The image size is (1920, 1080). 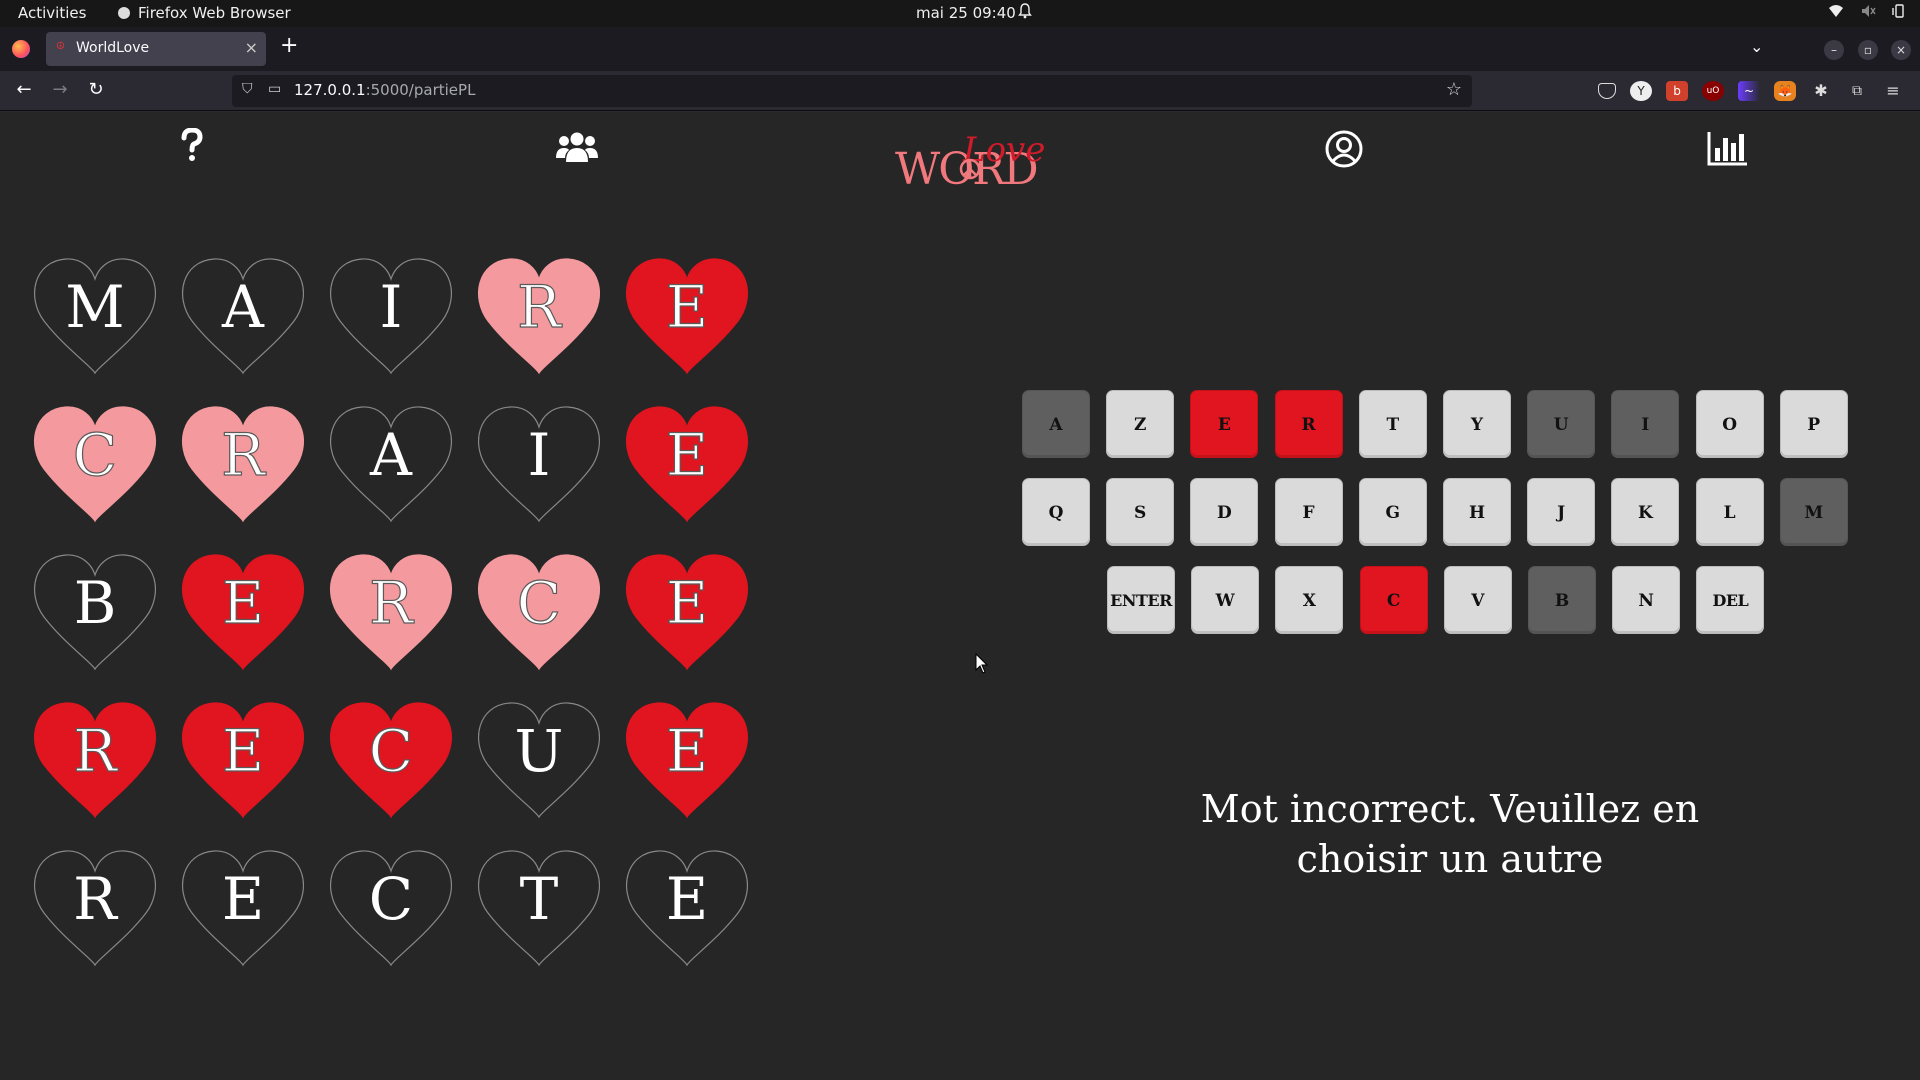 What do you see at coordinates (1393, 600) in the screenshot?
I see `key-c: C` at bounding box center [1393, 600].